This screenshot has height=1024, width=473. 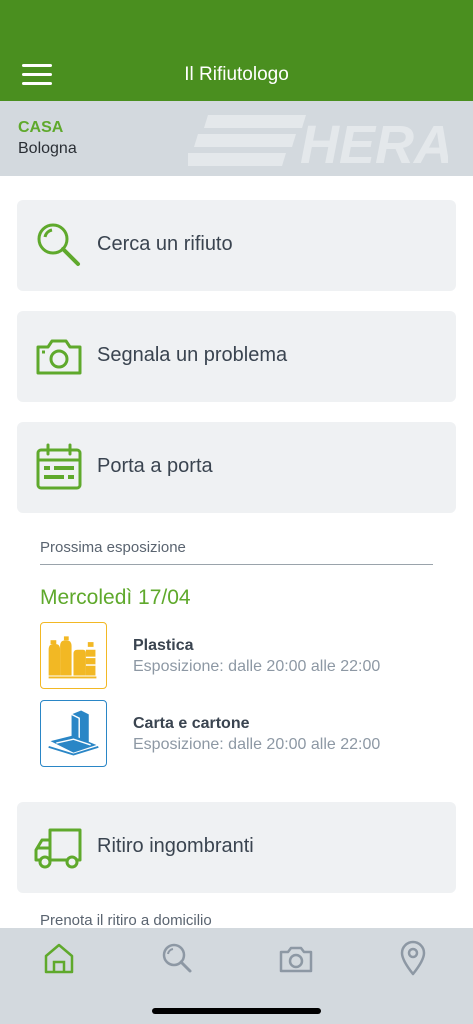 What do you see at coordinates (192, 355) in the screenshot?
I see `report-problem-label: Segnala un problema` at bounding box center [192, 355].